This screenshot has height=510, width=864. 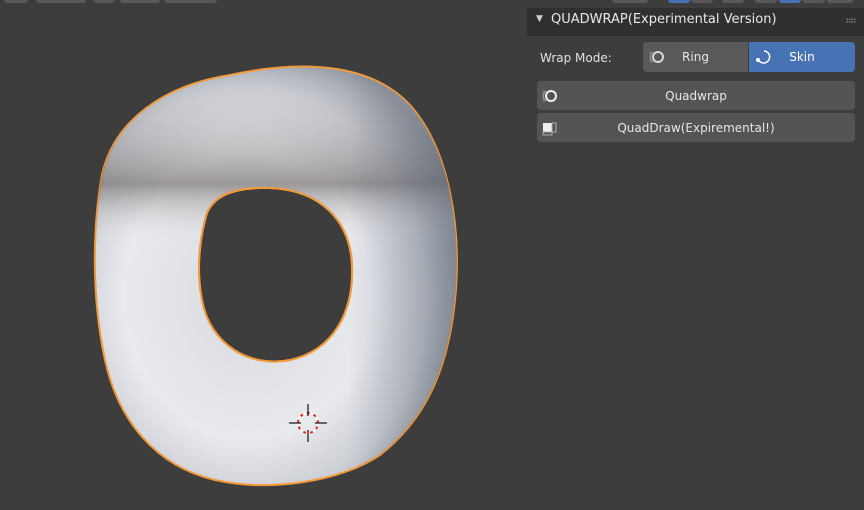 I want to click on ring-icon, so click(x=656, y=57).